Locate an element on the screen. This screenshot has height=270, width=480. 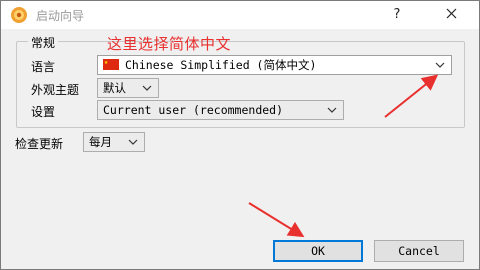
close-button is located at coordinates (451, 15).